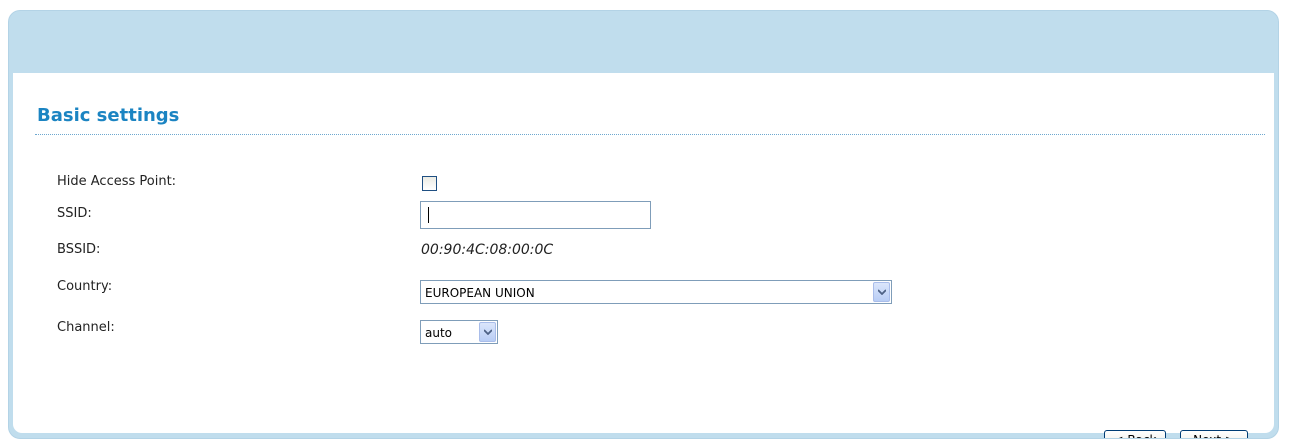 Image resolution: width=1289 pixels, height=446 pixels. Describe the element at coordinates (487, 250) in the screenshot. I see `bssid-value: 00:90:4C:08:00:0C` at that location.